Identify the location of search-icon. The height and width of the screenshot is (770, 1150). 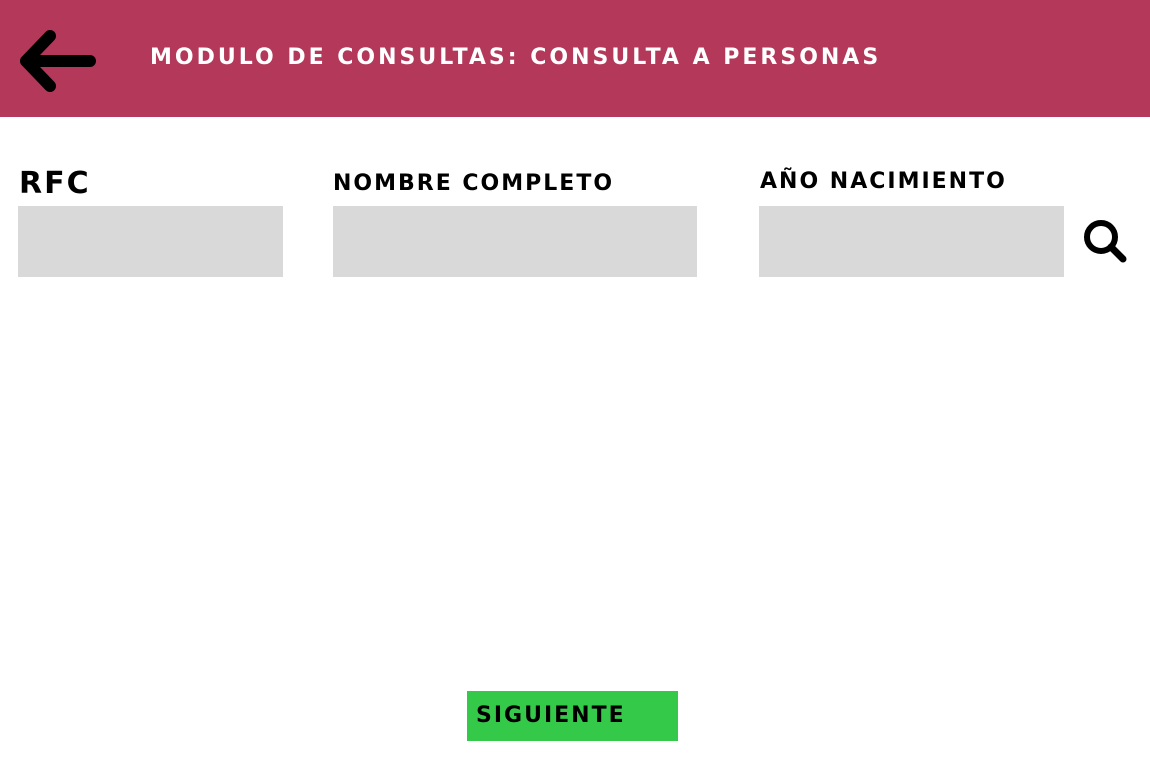
(1105, 241).